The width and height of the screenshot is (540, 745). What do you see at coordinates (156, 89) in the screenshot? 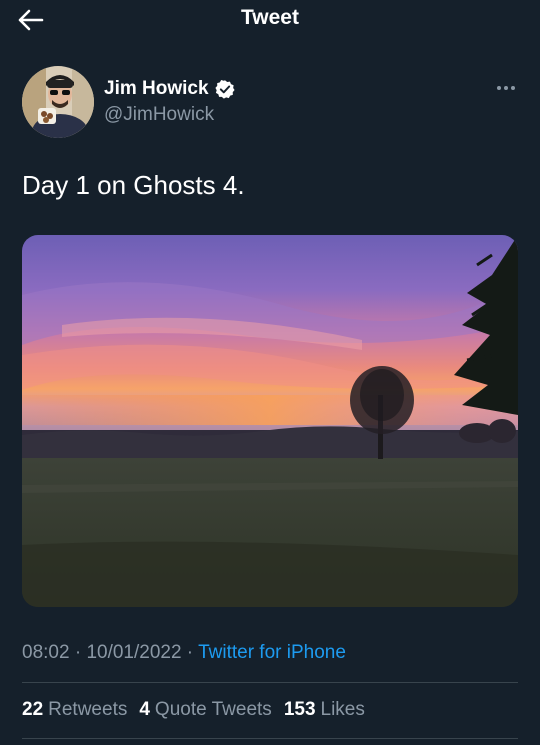
I see `display-name: Jim Howick` at bounding box center [156, 89].